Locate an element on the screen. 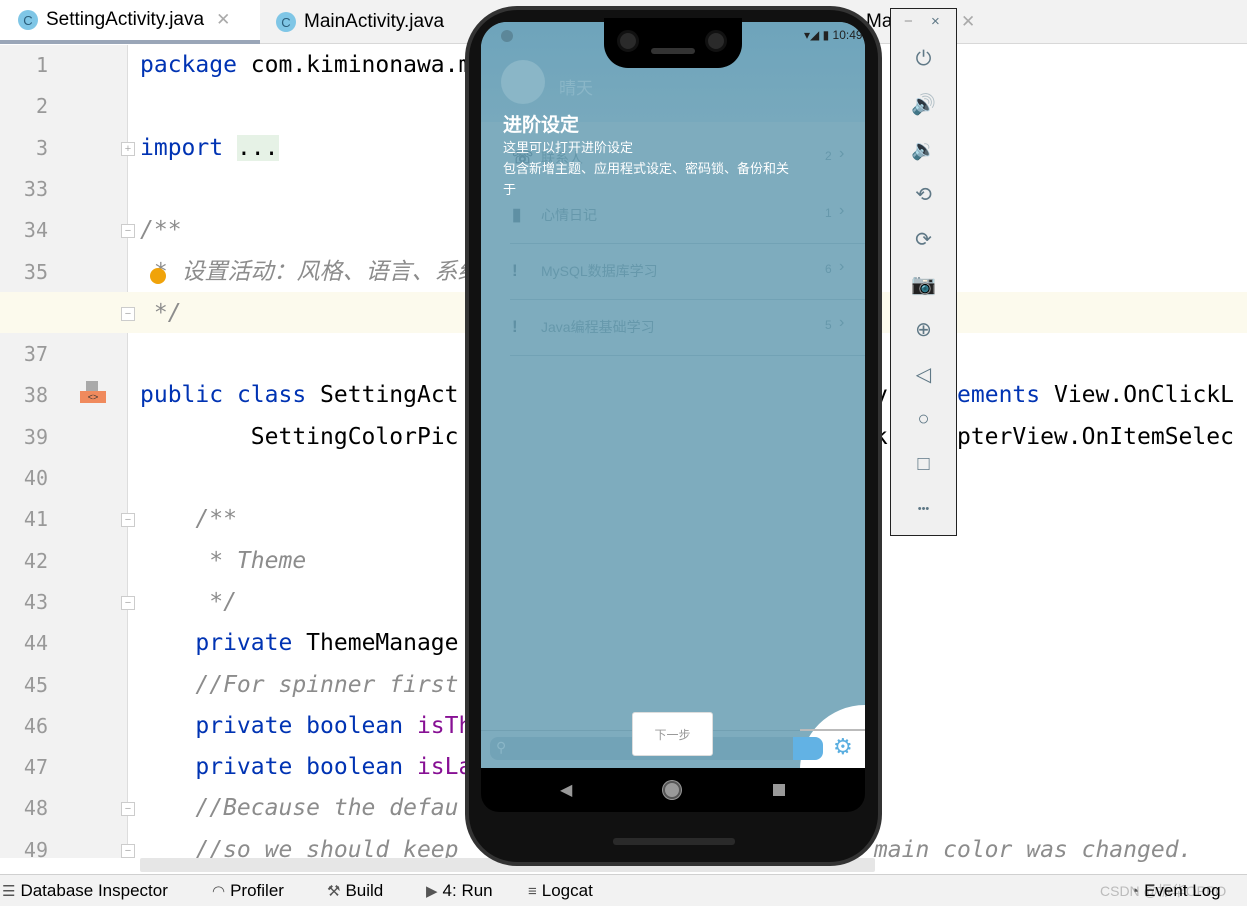 The width and height of the screenshot is (1247, 907). event-log-icon: ◔ is located at coordinates (1135, 891).